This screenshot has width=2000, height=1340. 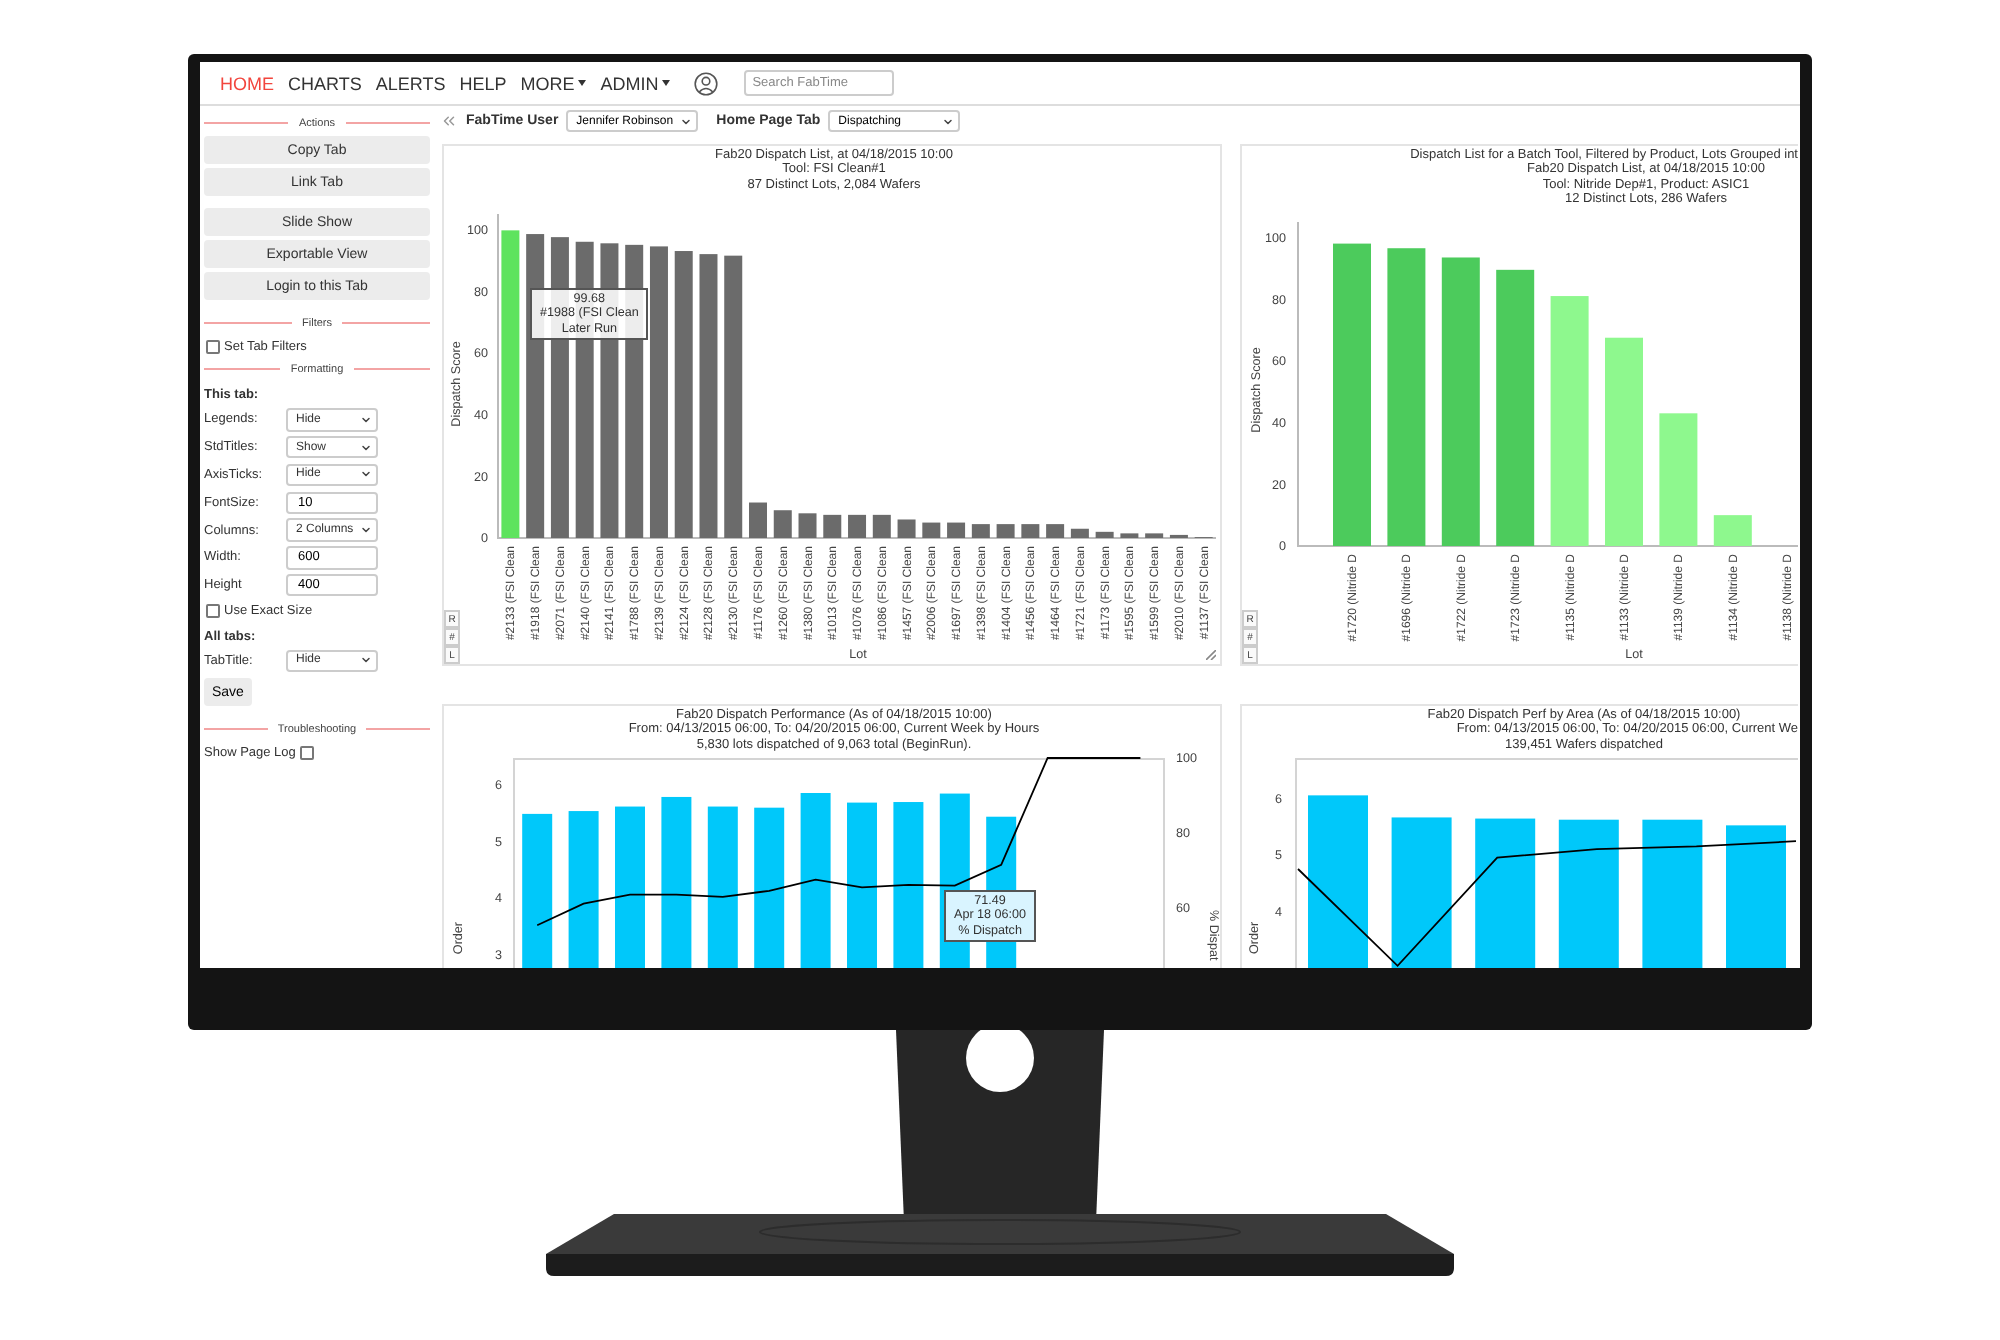 What do you see at coordinates (483, 83) in the screenshot?
I see `nav-link: HELP` at bounding box center [483, 83].